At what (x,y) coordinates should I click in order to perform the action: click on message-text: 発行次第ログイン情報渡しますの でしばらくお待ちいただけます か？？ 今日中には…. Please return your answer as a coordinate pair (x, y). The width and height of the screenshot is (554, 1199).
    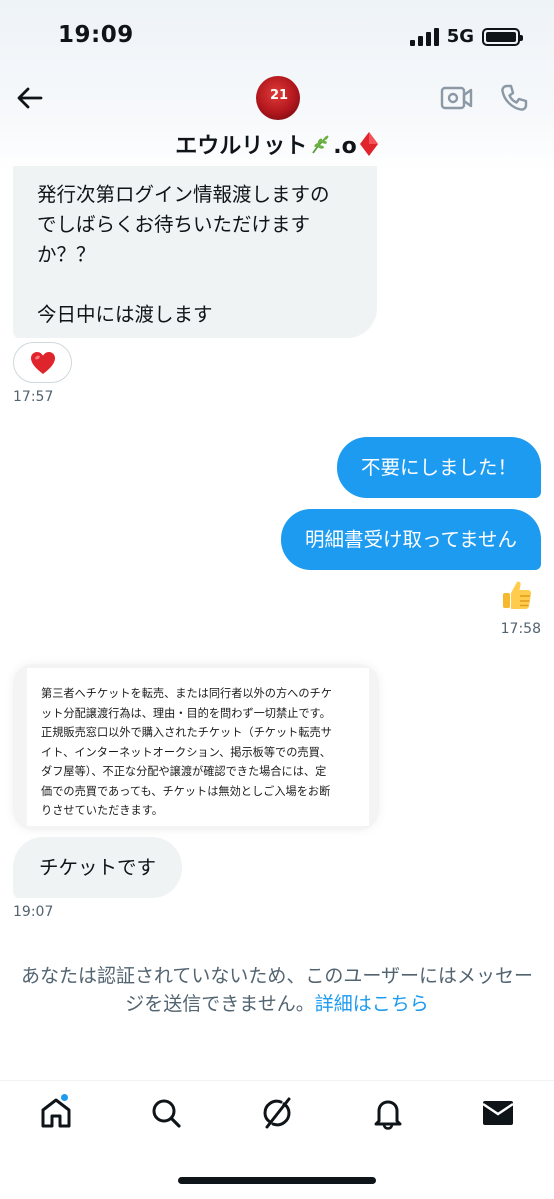
    Looking at the image, I should click on (183, 254).